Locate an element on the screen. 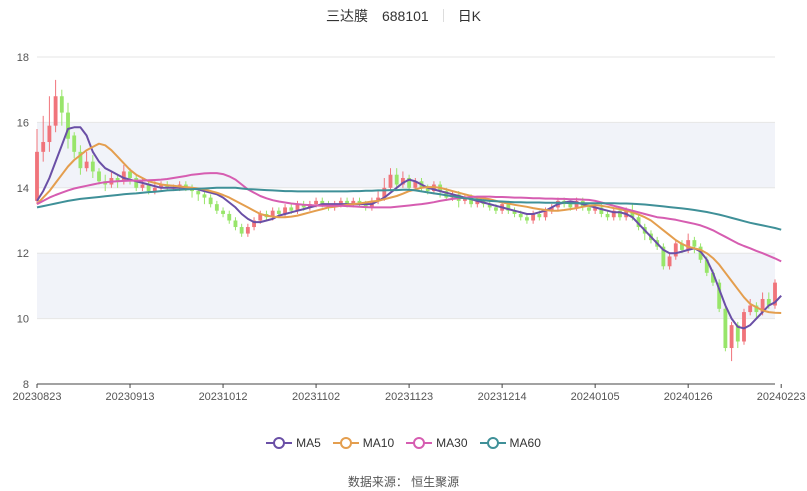 The width and height of the screenshot is (807, 491). x-tick-label: 20230823 is located at coordinates (37, 397).